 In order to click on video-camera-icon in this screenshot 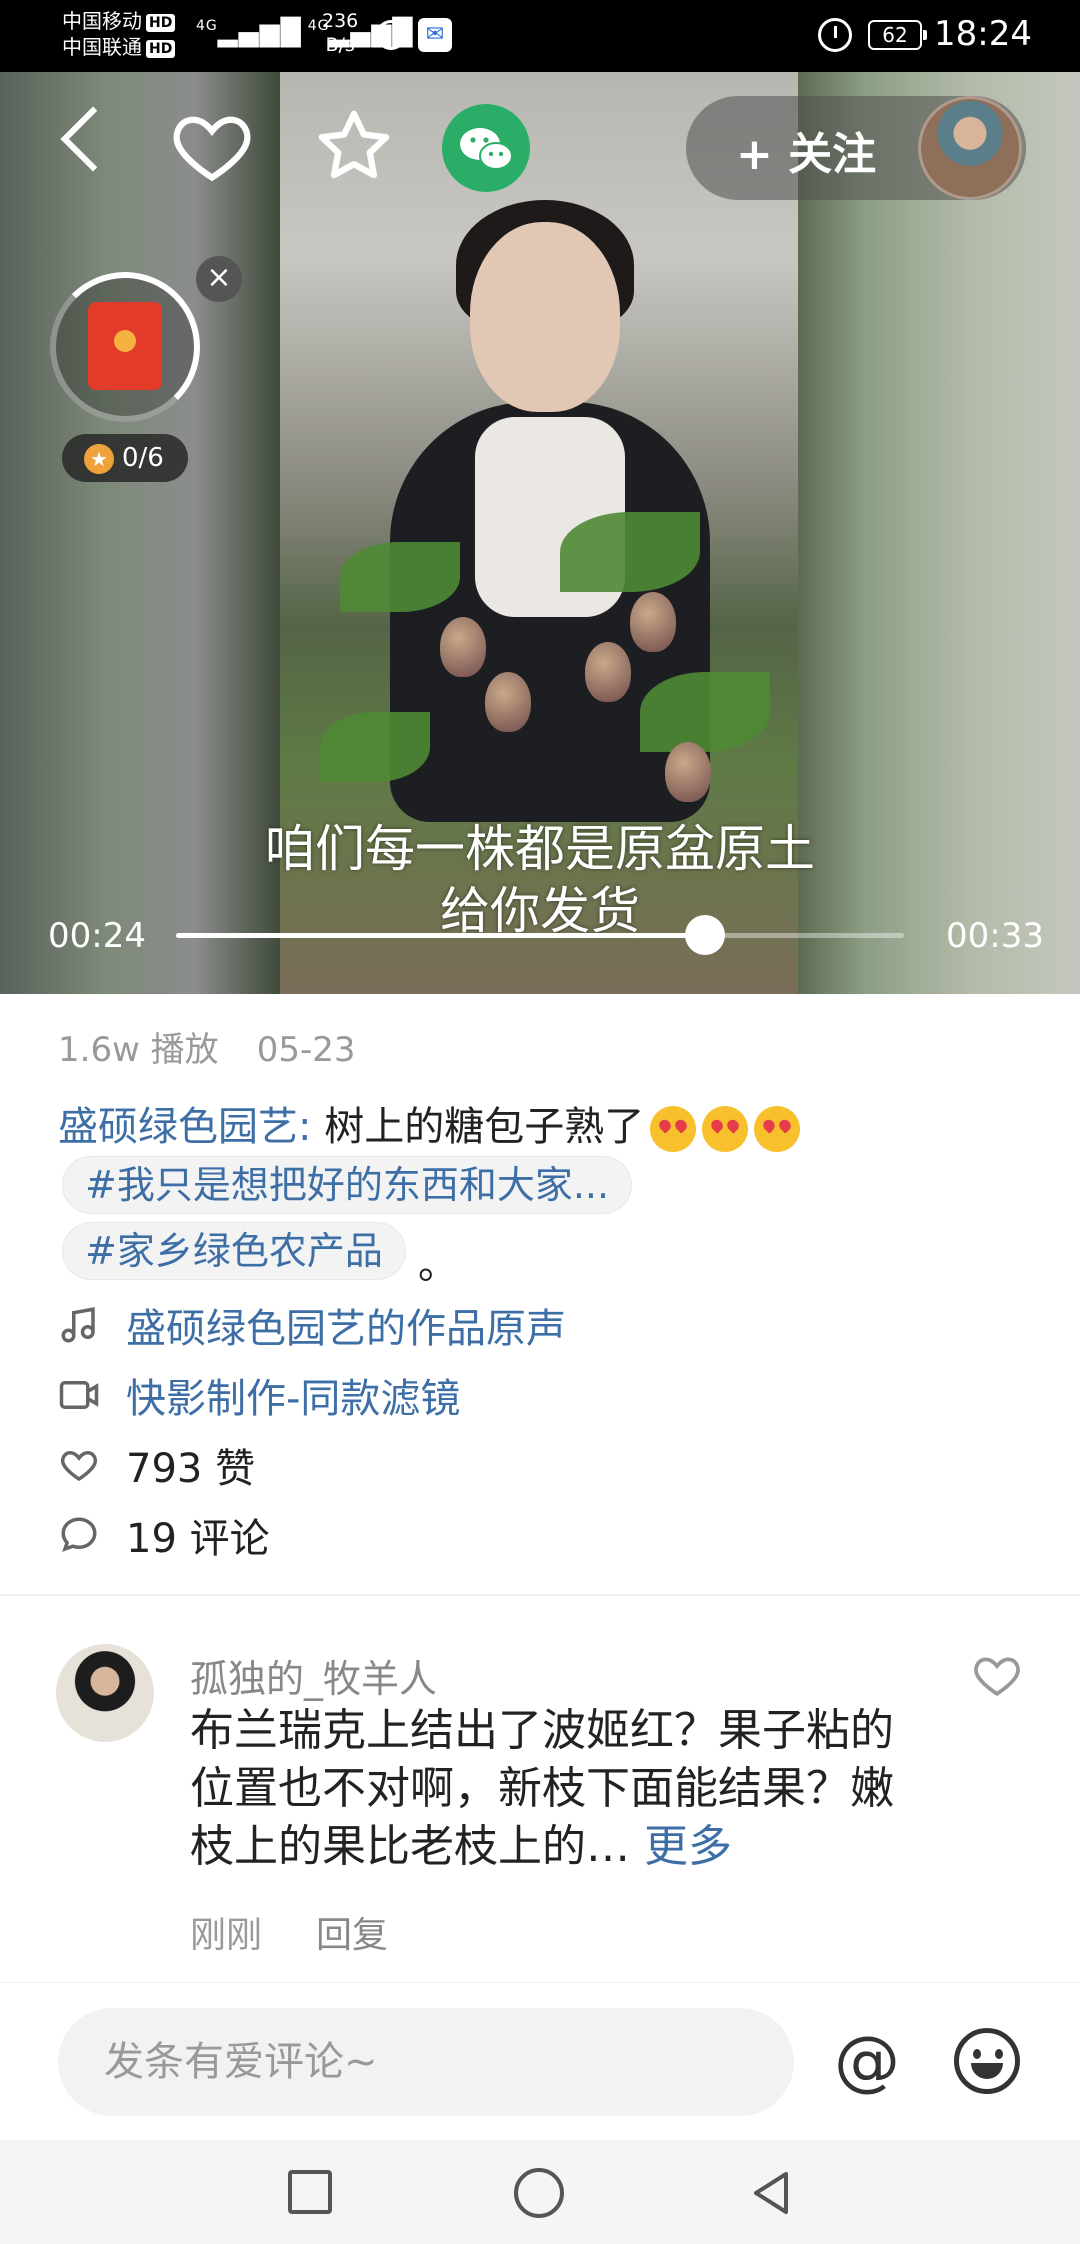, I will do `click(79, 1395)`.